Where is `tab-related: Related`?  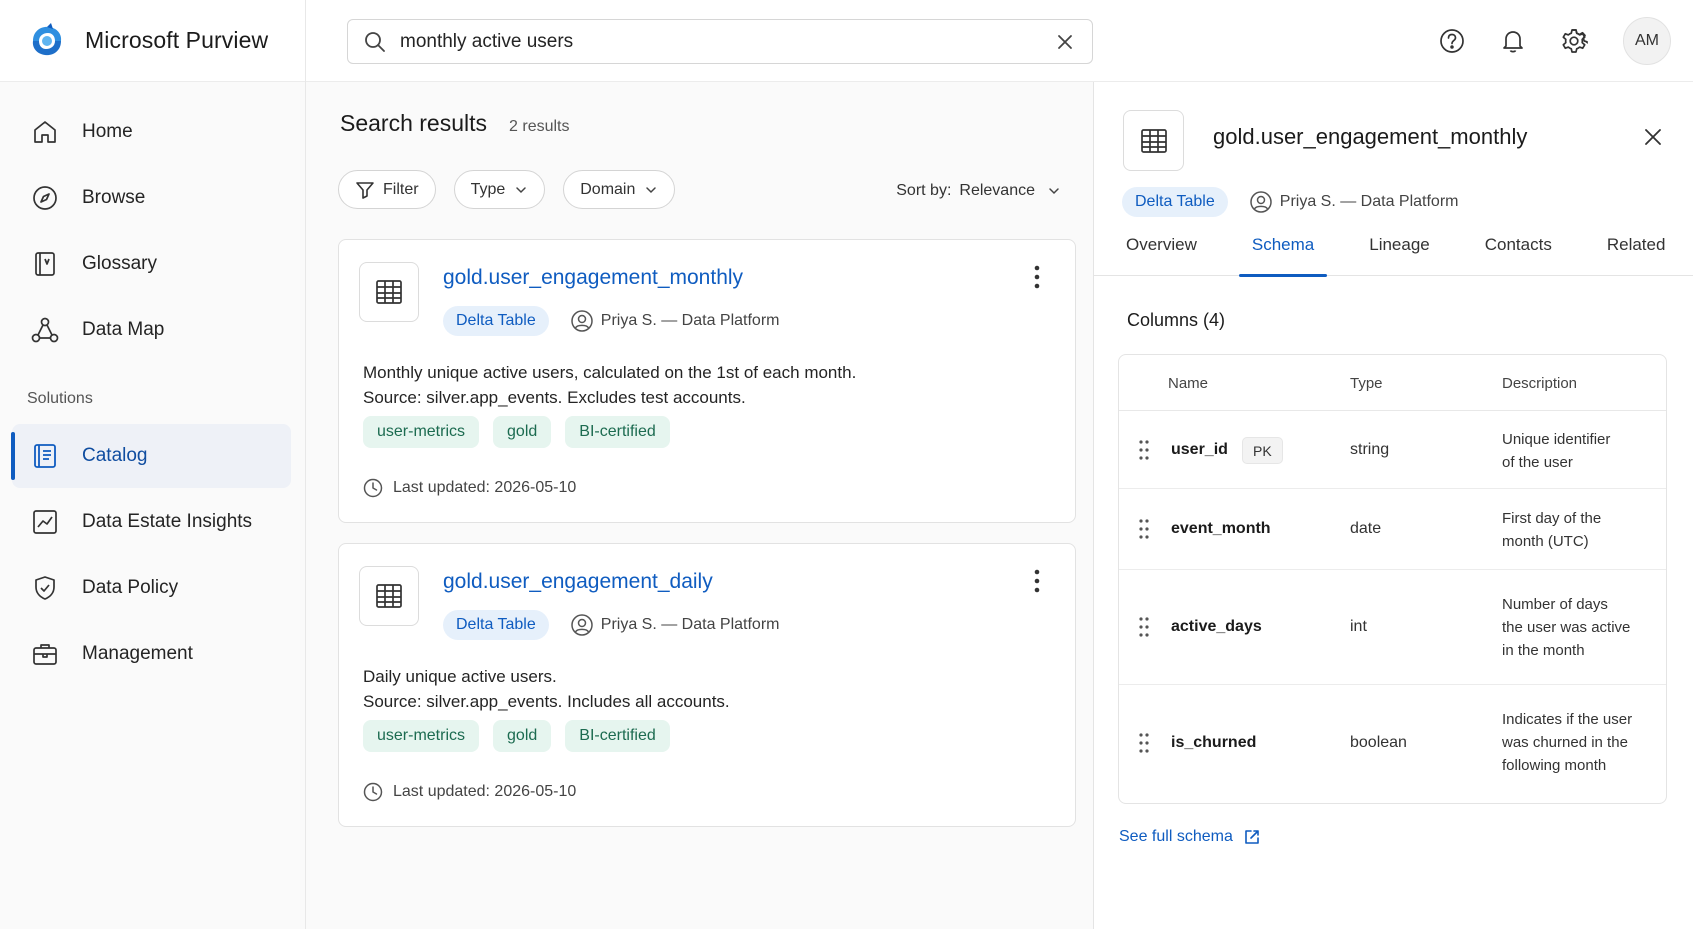 tab-related: Related is located at coordinates (1636, 253).